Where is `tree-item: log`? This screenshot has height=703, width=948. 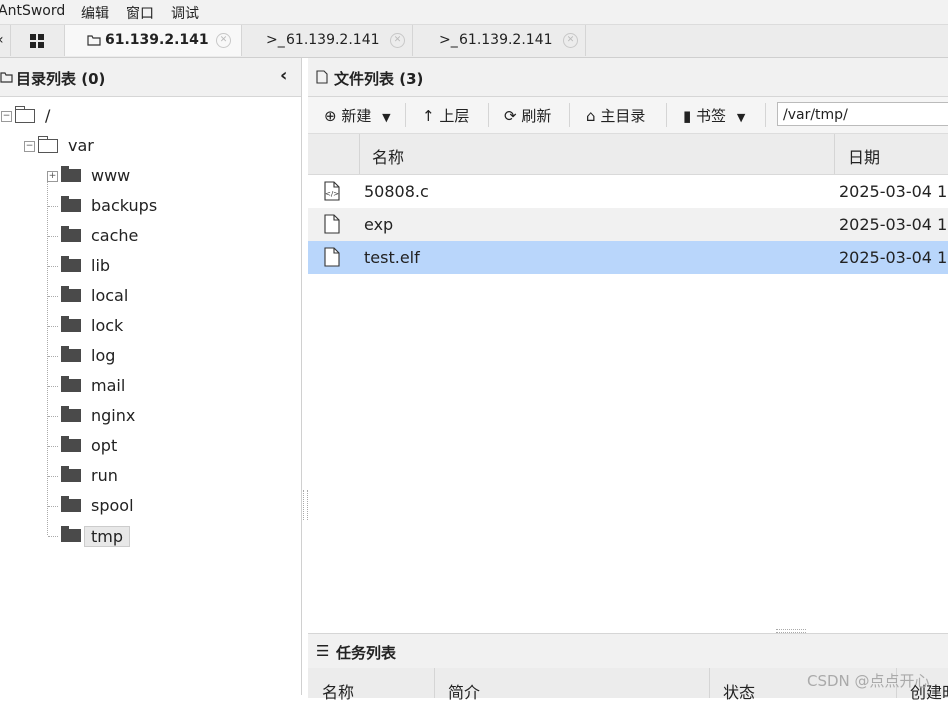 tree-item: log is located at coordinates (150, 356).